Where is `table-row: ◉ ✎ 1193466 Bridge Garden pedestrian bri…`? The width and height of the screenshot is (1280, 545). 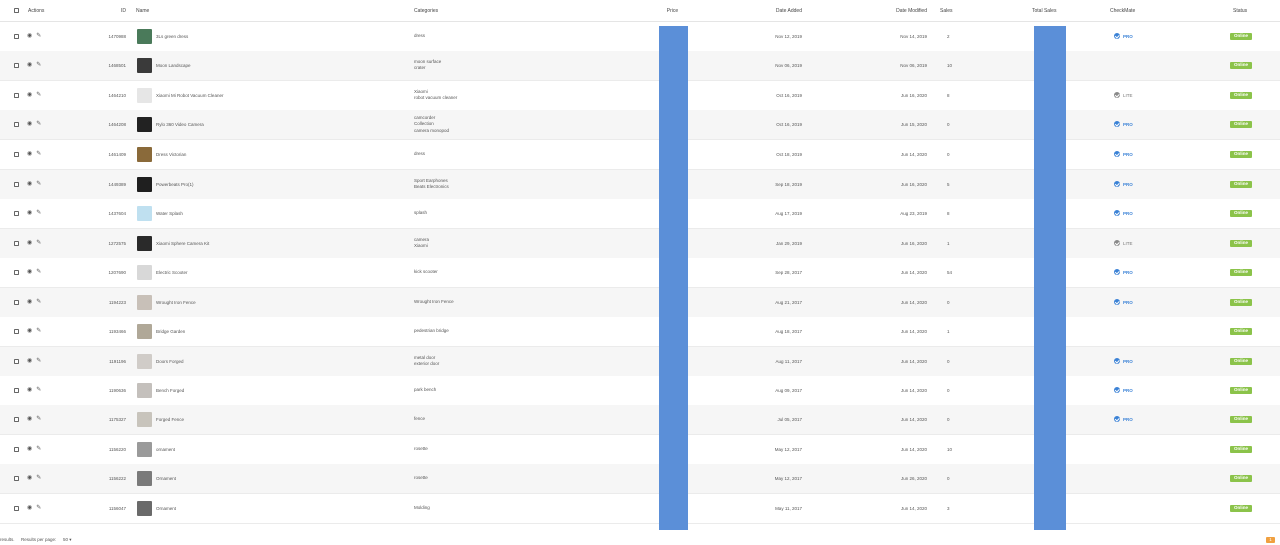 table-row: ◉ ✎ 1193466 Bridge Garden pedestrian bri… is located at coordinates (640, 332).